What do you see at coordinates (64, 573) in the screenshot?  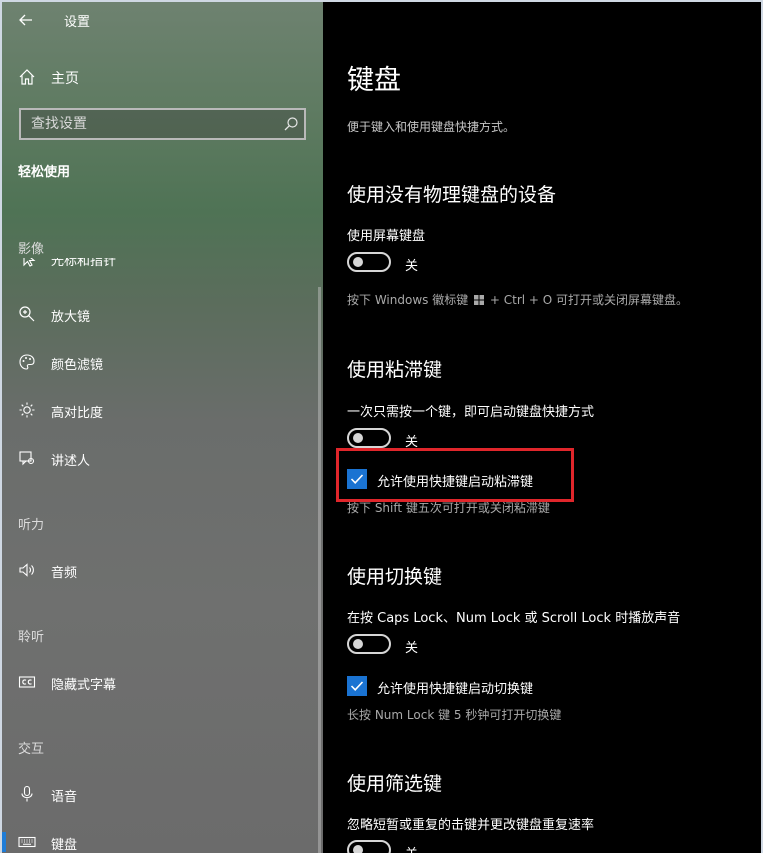 I see `sidebar-item-label: 音频` at bounding box center [64, 573].